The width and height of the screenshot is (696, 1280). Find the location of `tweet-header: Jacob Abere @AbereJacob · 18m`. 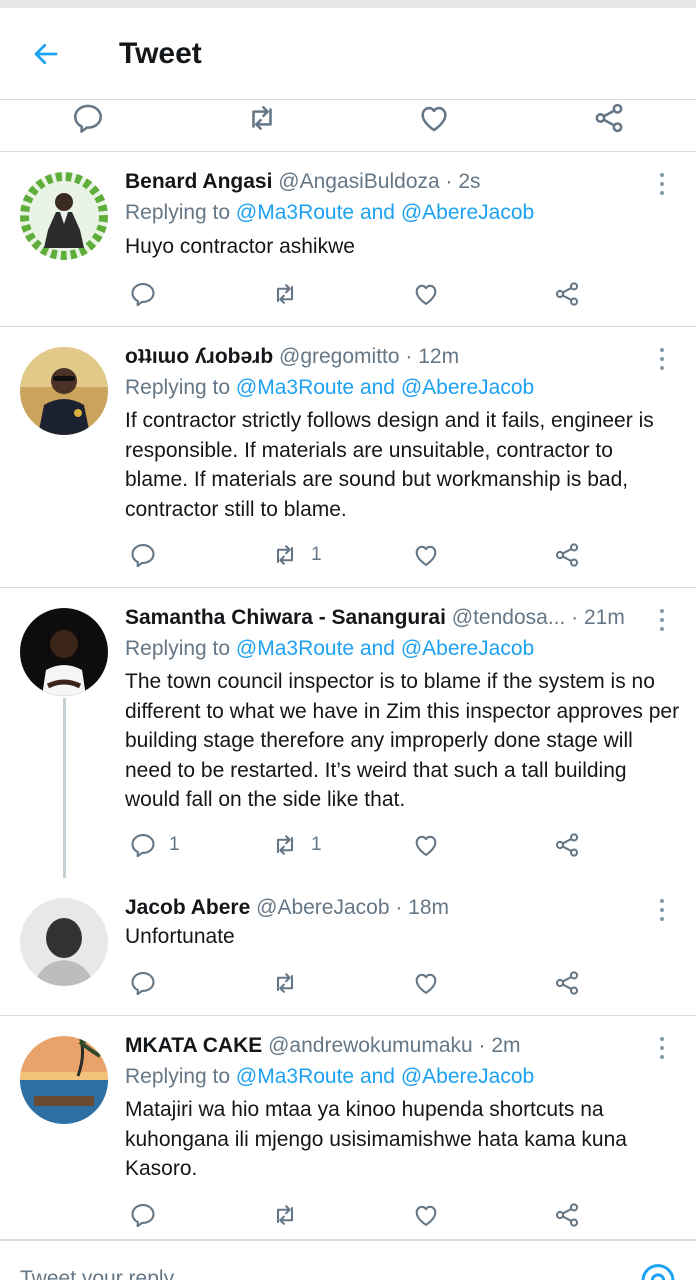

tweet-header: Jacob Abere @AbereJacob · 18m is located at coordinates (390, 908).